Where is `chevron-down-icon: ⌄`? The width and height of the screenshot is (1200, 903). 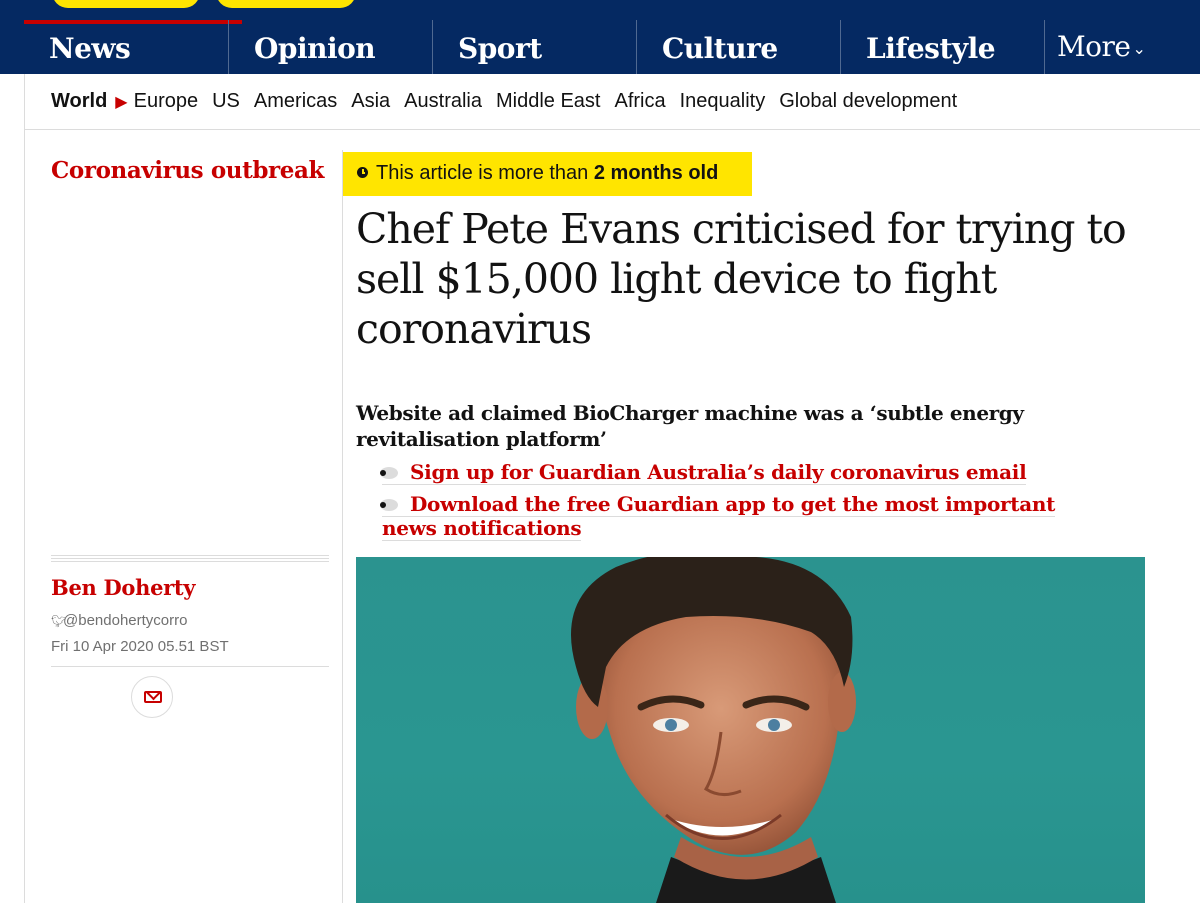
chevron-down-icon: ⌄ is located at coordinates (1139, 48).